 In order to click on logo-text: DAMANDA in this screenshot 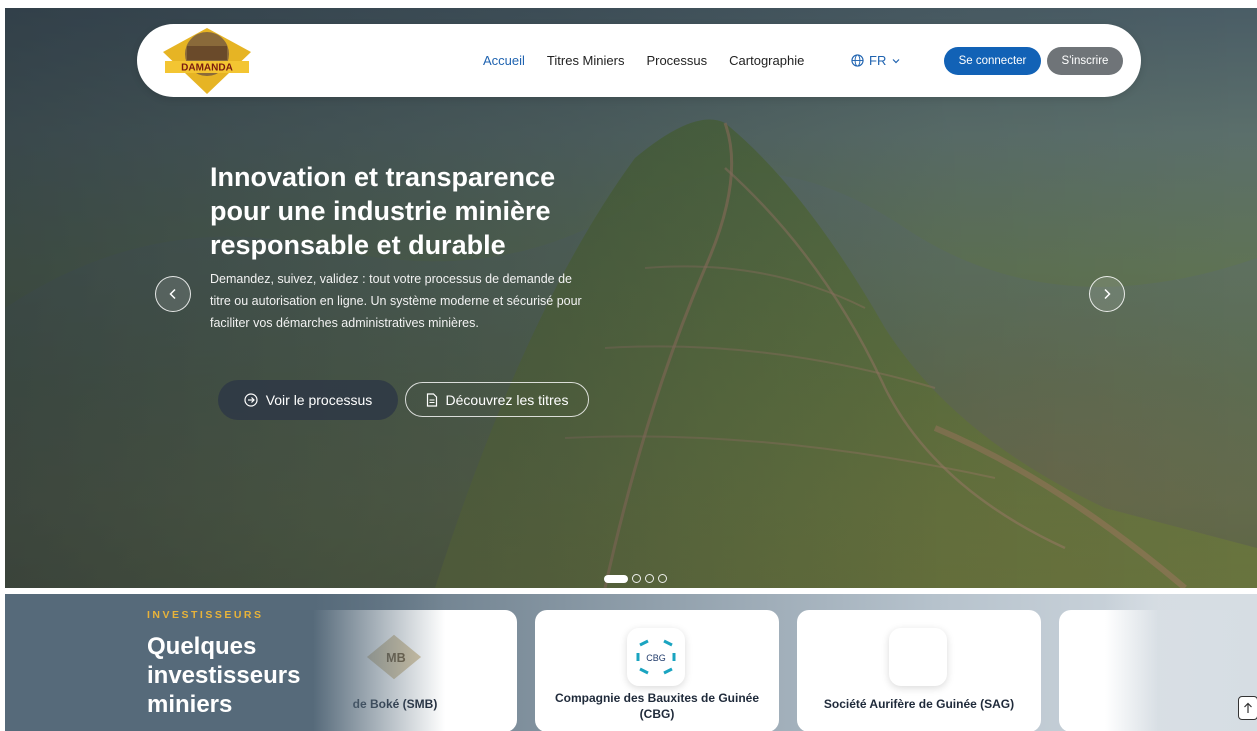, I will do `click(207, 68)`.